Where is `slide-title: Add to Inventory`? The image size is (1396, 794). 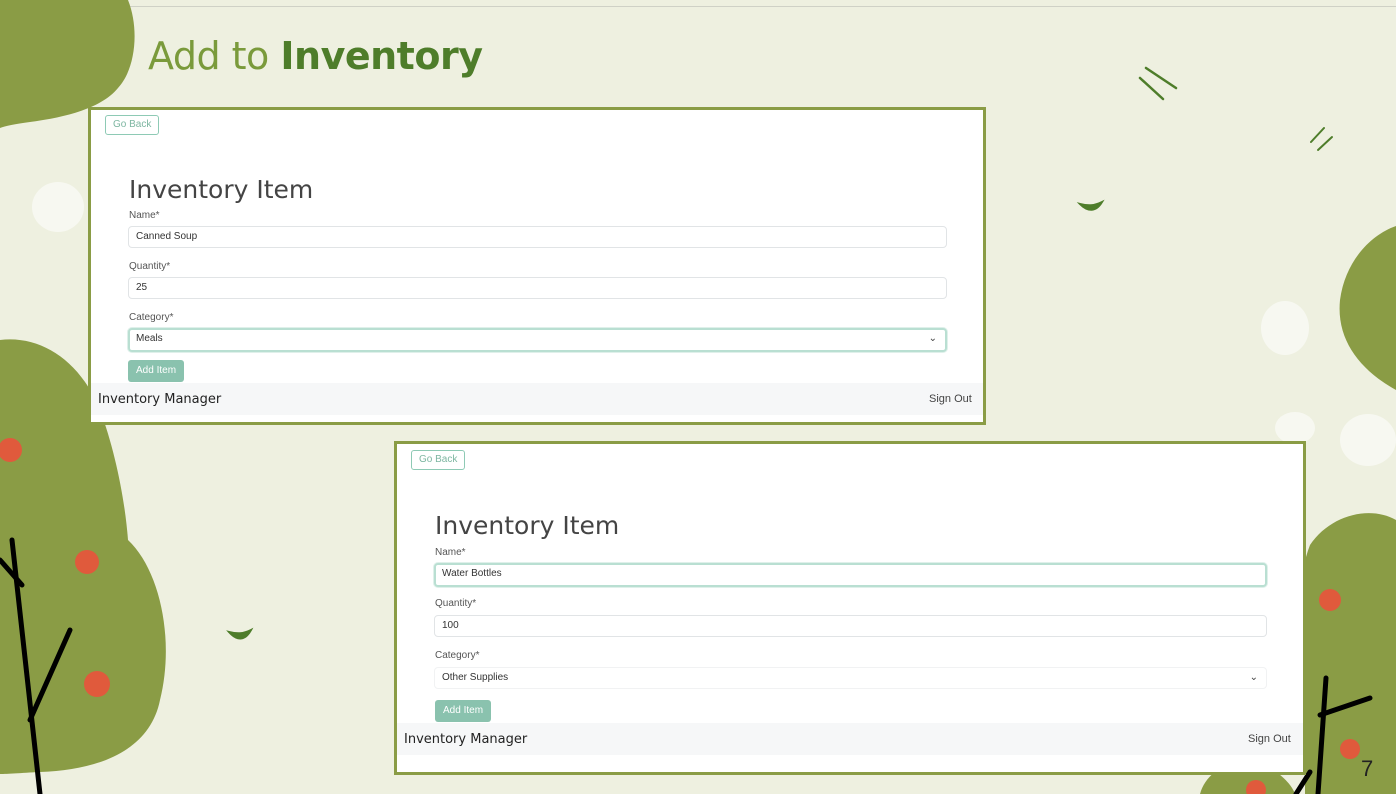 slide-title: Add to Inventory is located at coordinates (315, 56).